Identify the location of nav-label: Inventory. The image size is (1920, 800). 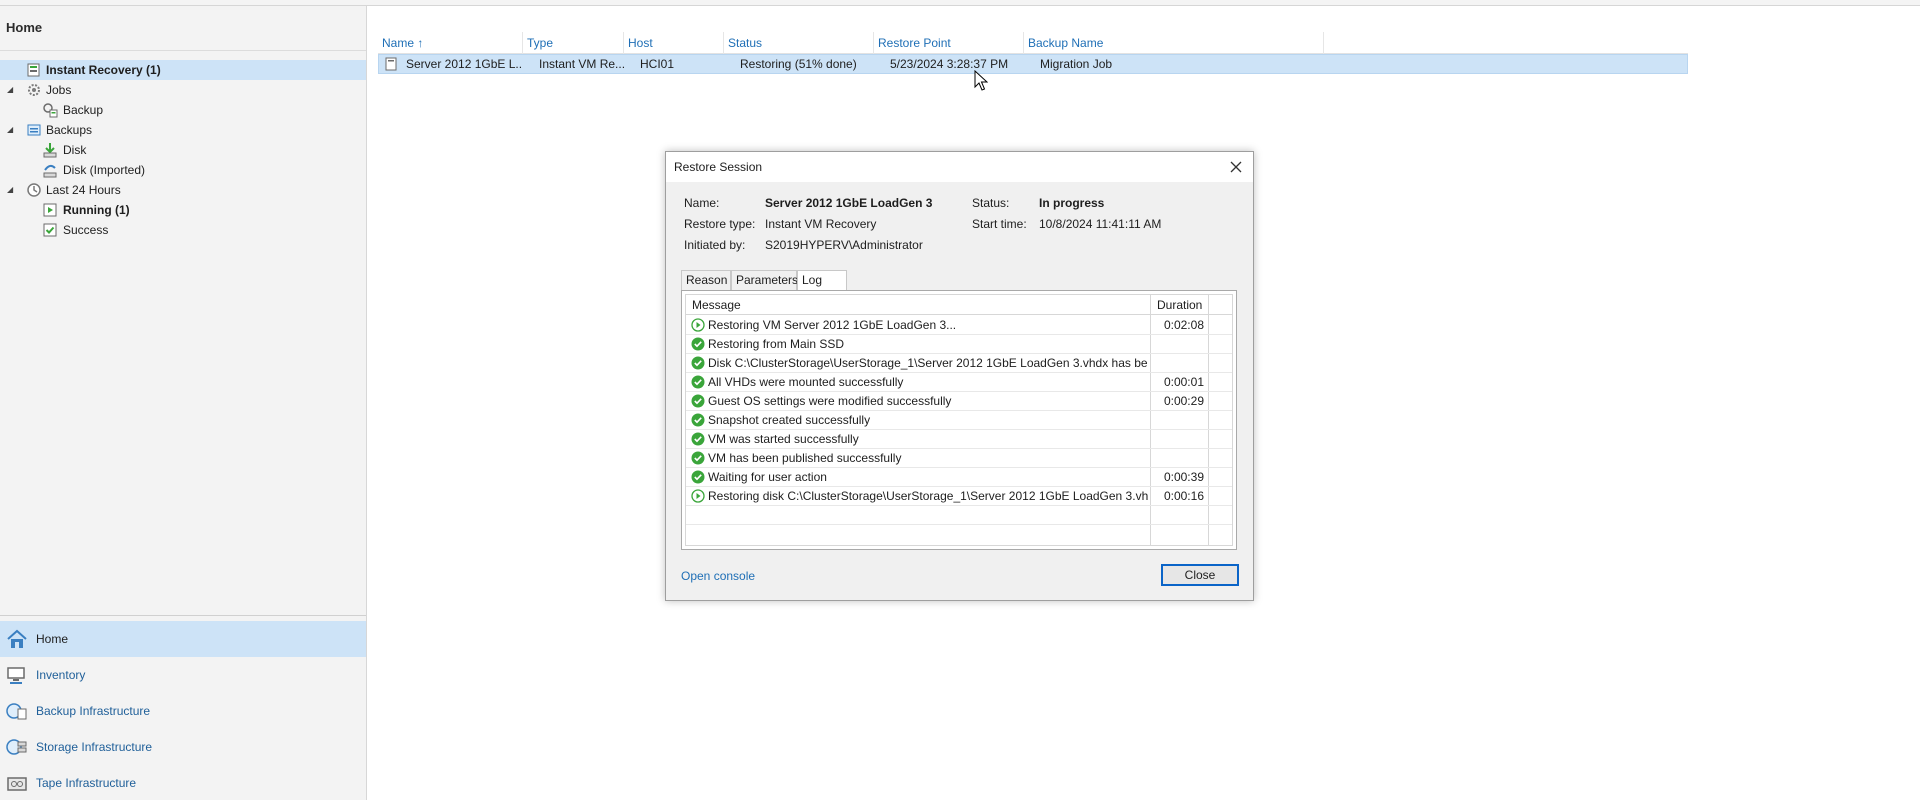
(61, 675).